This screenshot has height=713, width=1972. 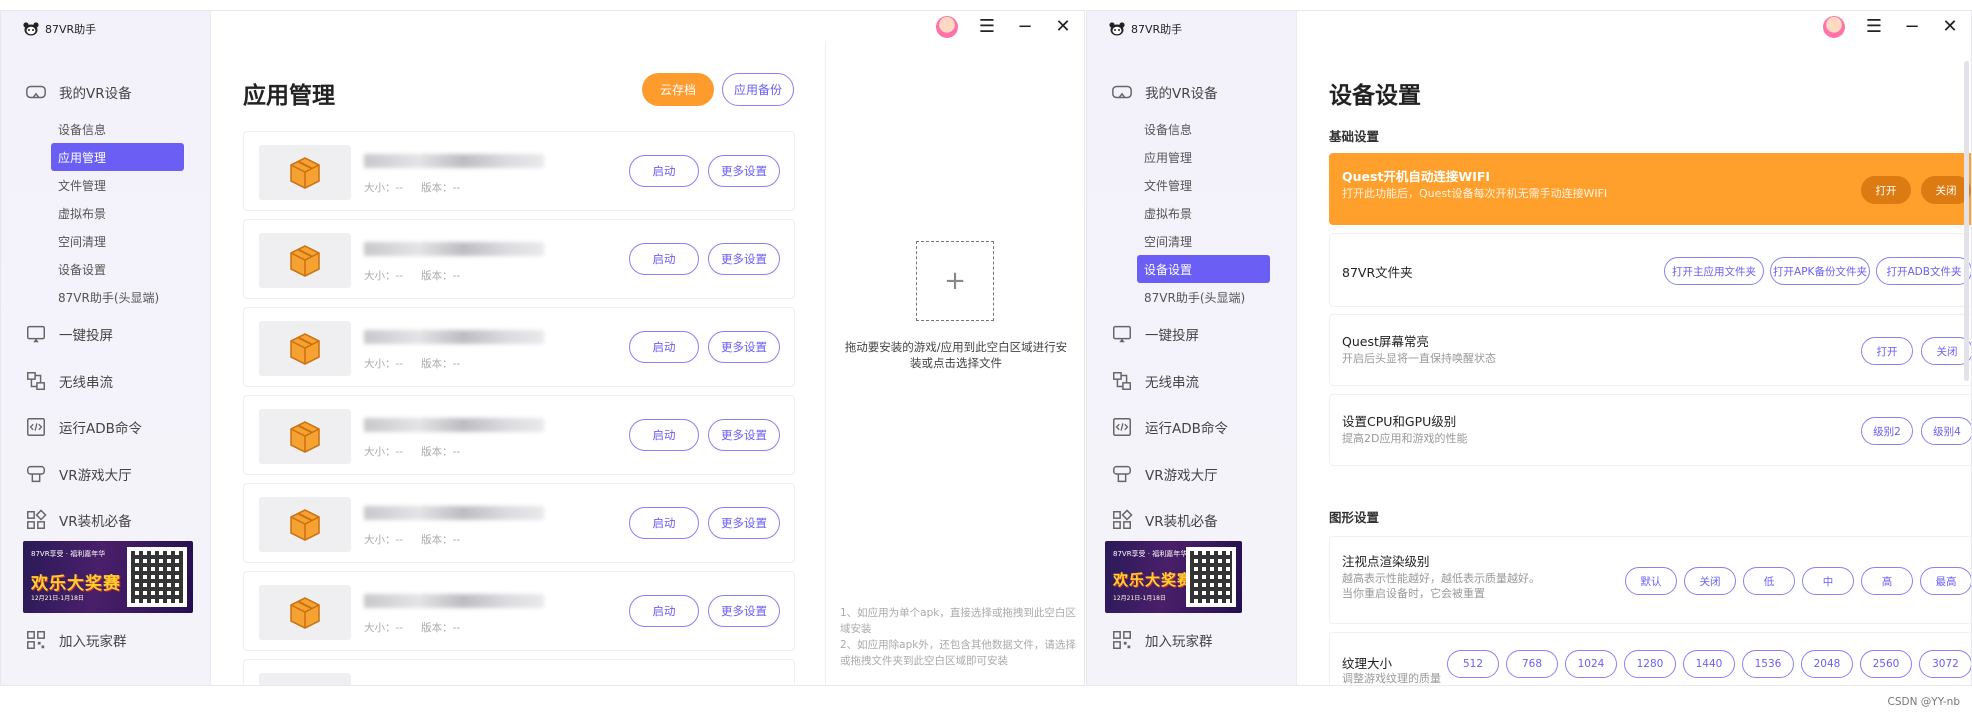 I want to click on cloud-save-button: 云存档, so click(x=678, y=89).